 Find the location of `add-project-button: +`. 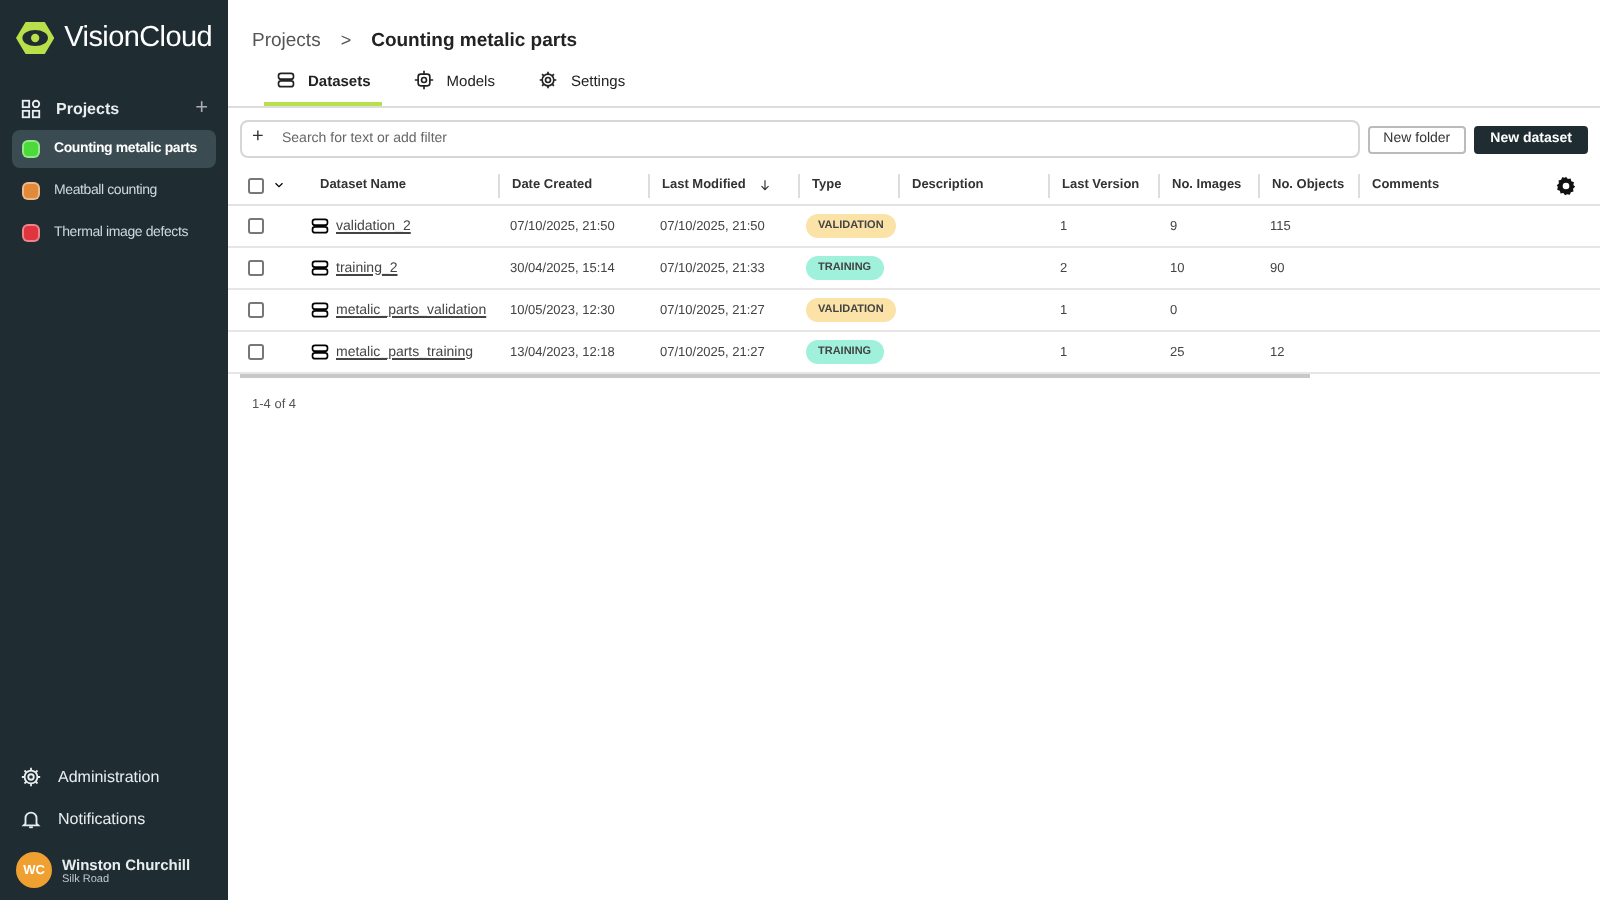

add-project-button: + is located at coordinates (201, 108).